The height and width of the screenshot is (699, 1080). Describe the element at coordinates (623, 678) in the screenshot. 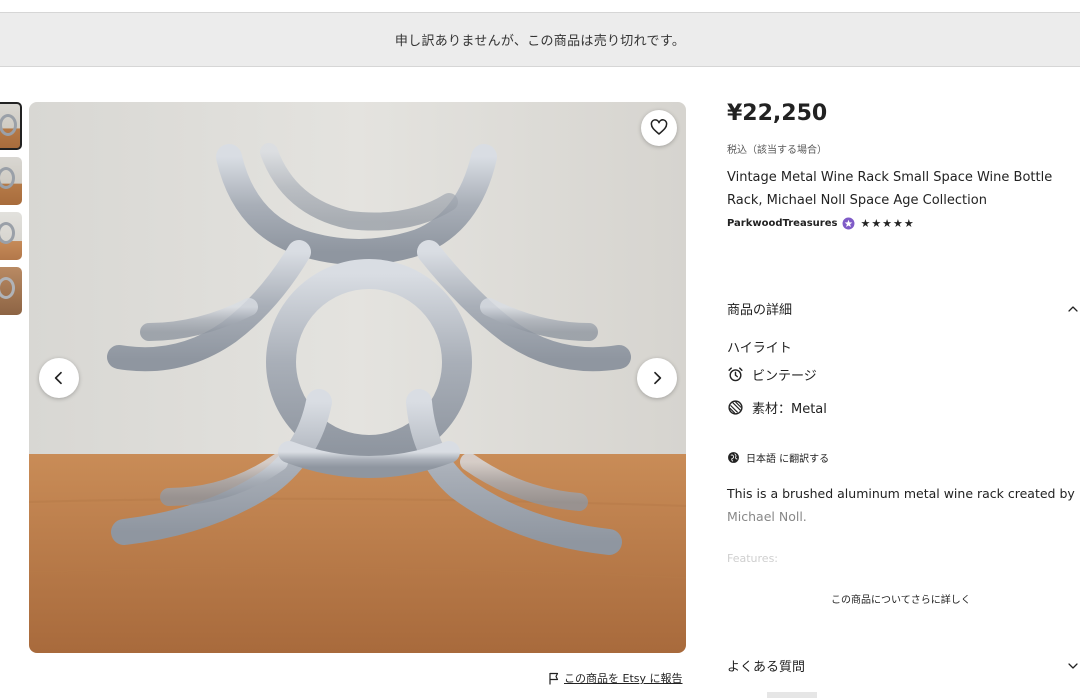

I see `report-link-label: この商品を Etsy に報告` at that location.